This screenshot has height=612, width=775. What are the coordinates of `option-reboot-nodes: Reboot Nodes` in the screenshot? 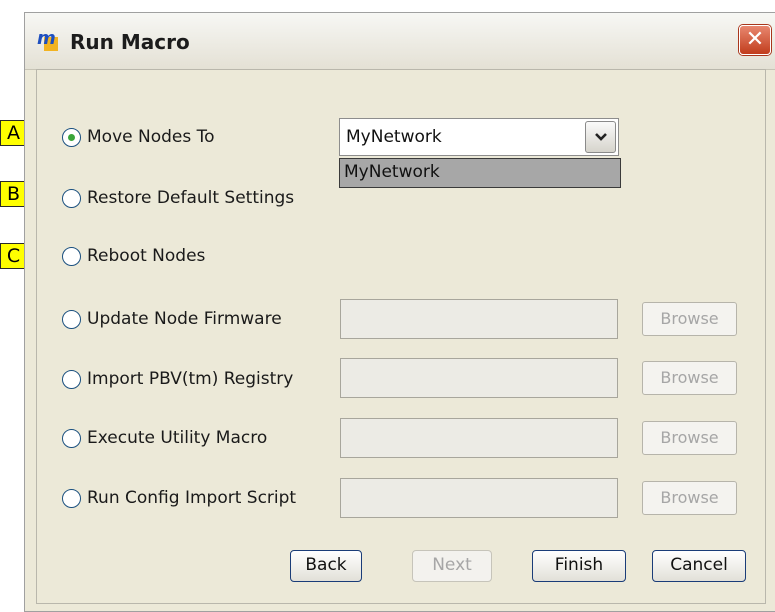 It's located at (133, 256).